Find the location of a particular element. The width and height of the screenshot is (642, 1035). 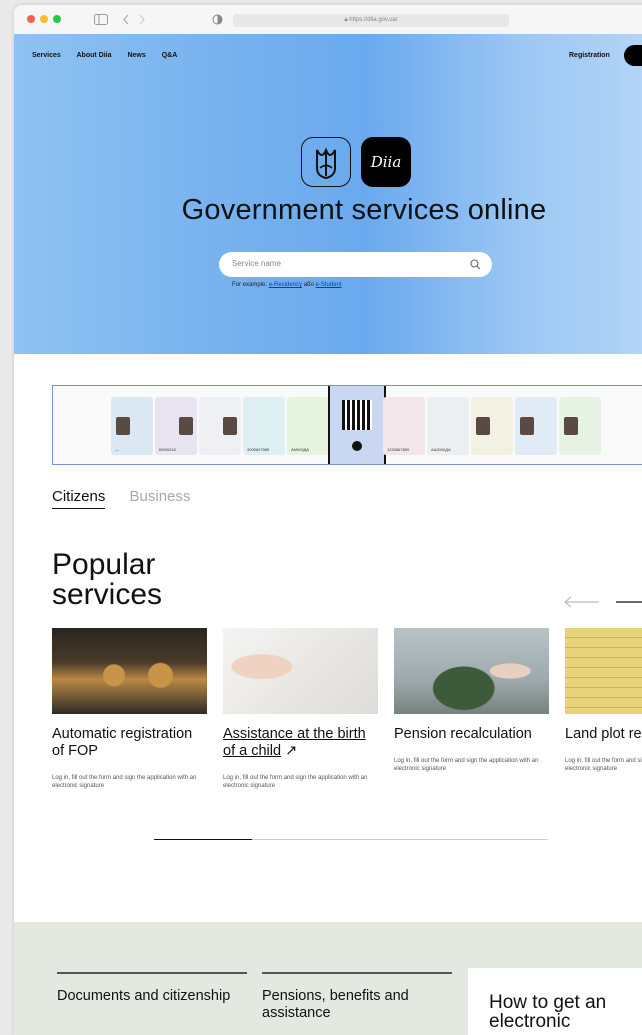

service-title: Pension recalculation is located at coordinates (471, 734).